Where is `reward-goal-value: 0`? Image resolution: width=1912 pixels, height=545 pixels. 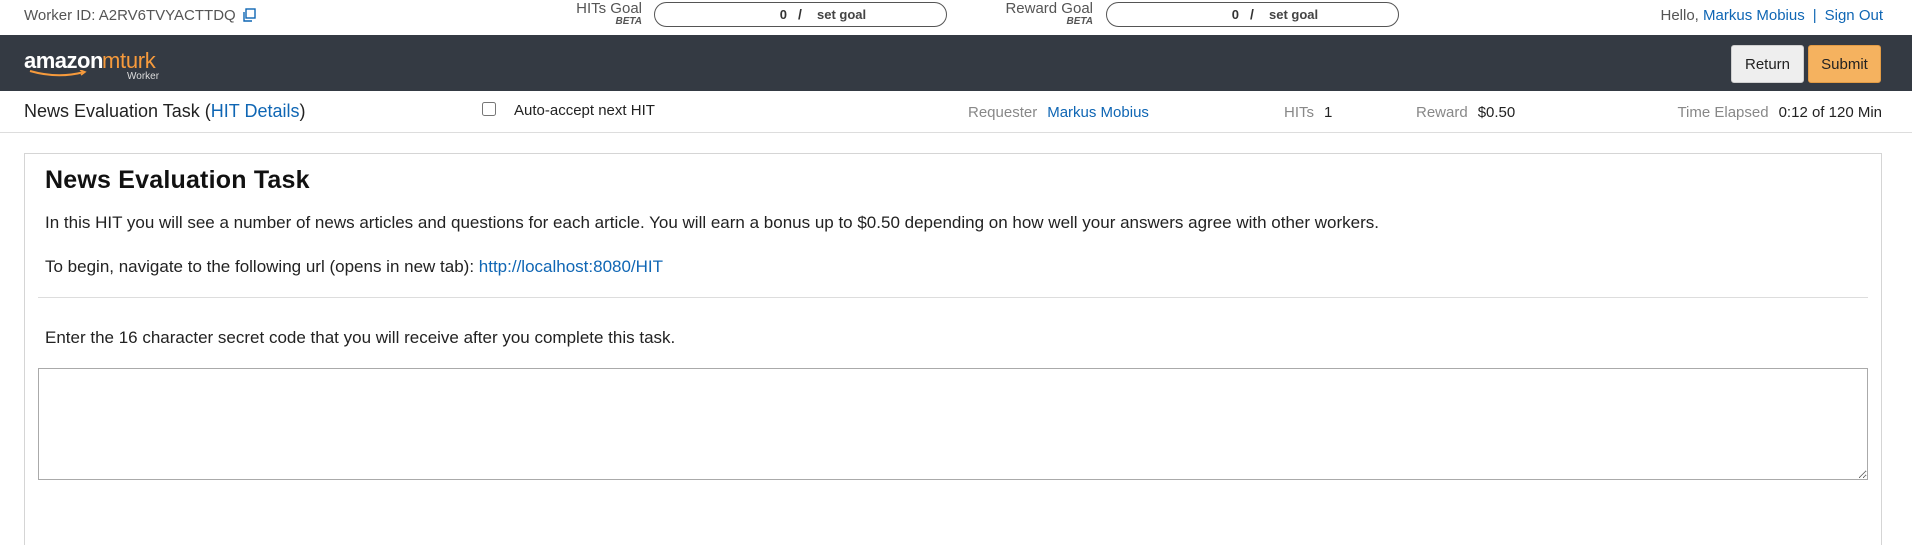 reward-goal-value: 0 is located at coordinates (1235, 14).